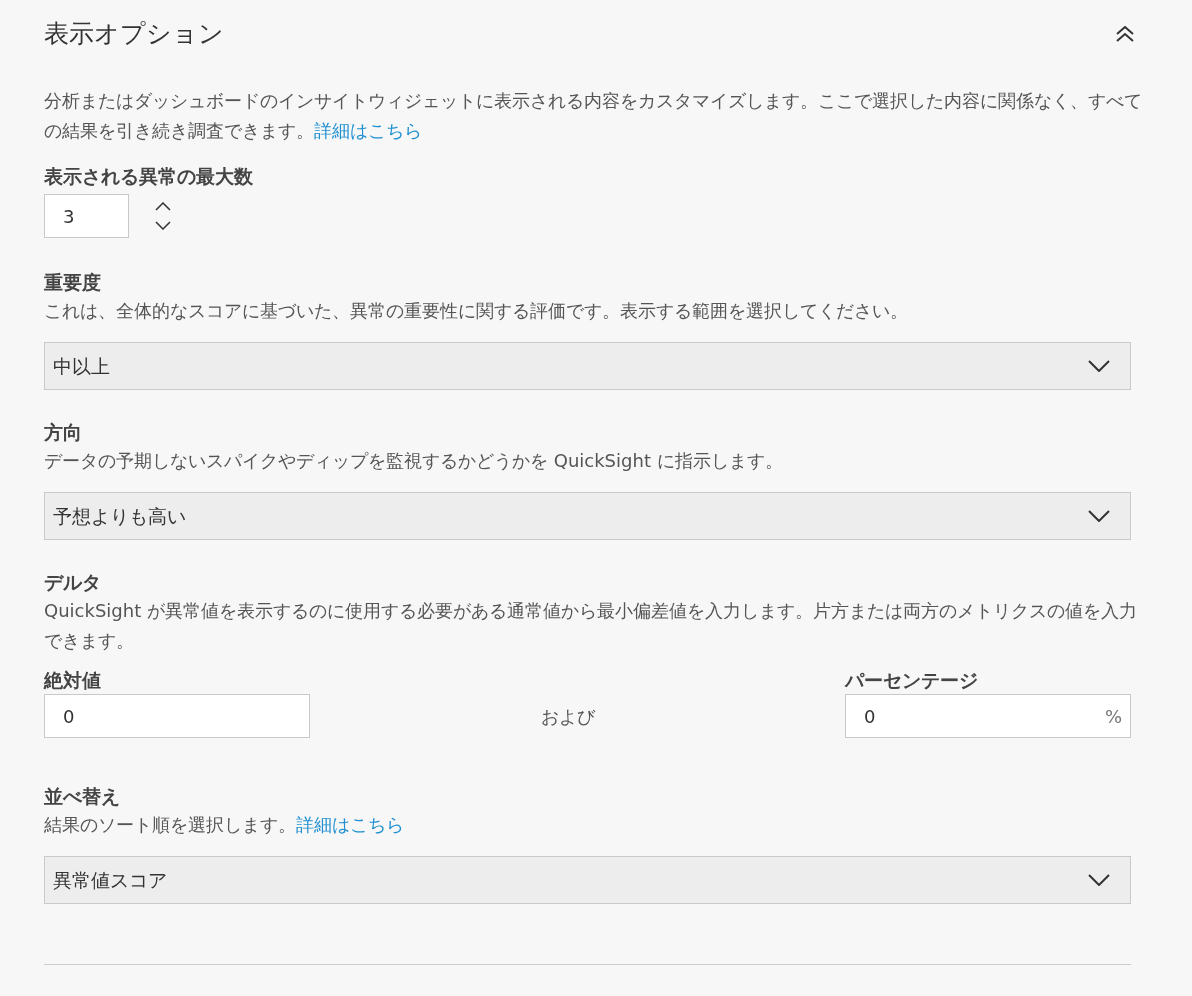 The height and width of the screenshot is (996, 1192). What do you see at coordinates (163, 206) in the screenshot?
I see `chevron-up-icon` at bounding box center [163, 206].